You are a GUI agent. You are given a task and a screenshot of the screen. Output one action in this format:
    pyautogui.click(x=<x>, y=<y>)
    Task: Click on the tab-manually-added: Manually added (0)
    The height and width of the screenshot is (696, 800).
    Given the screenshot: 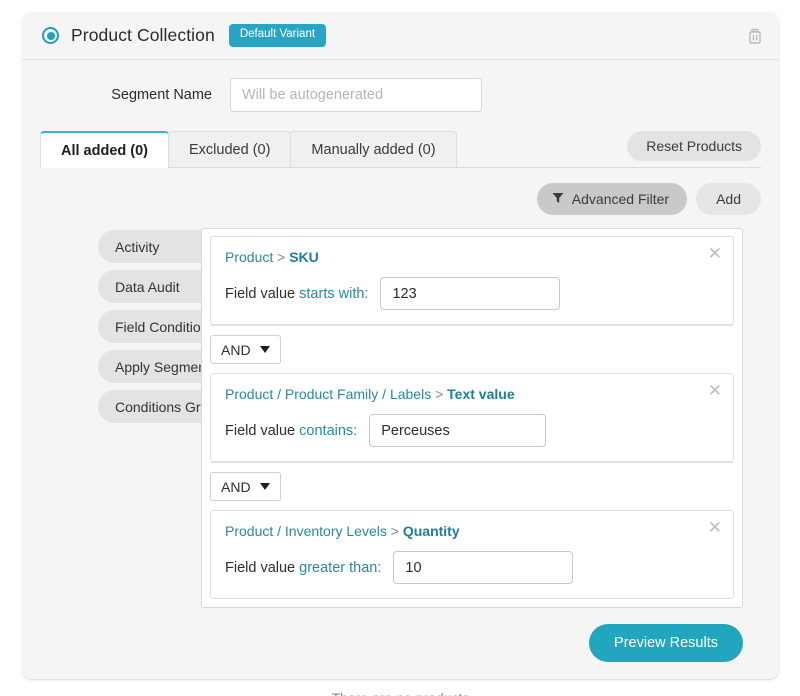 What is the action you would take?
    pyautogui.click(x=373, y=149)
    